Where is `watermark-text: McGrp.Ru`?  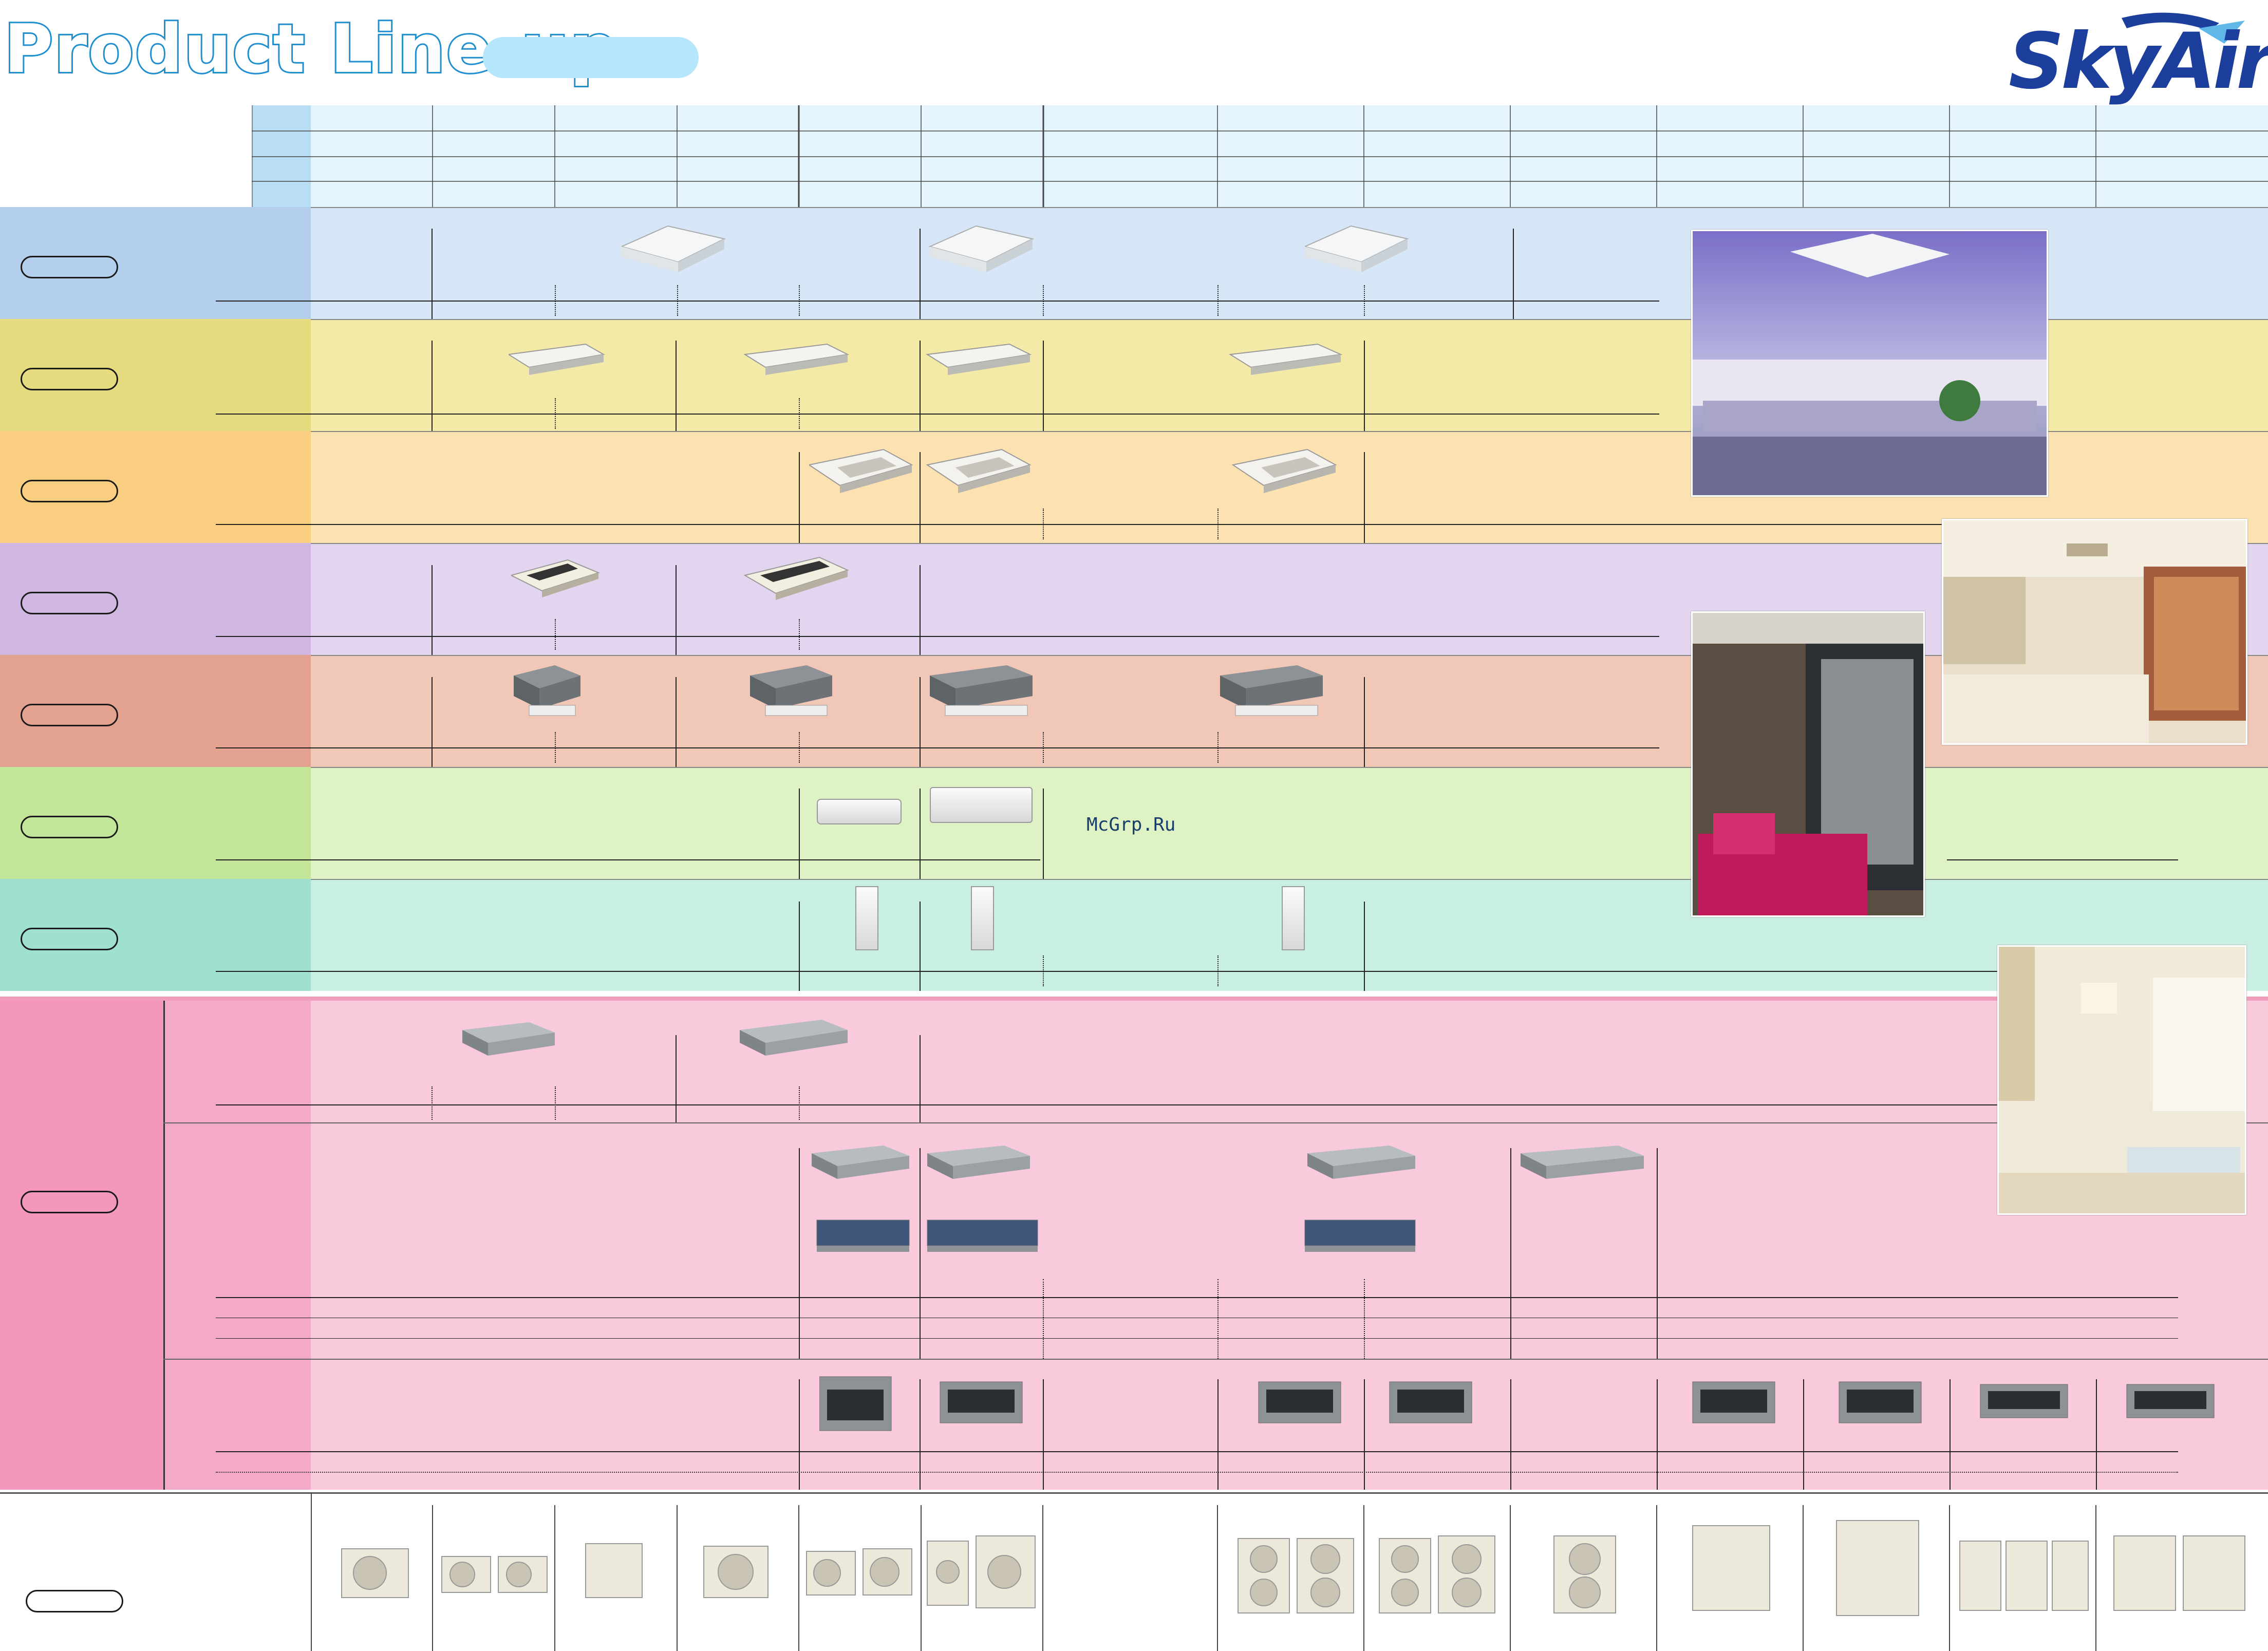 watermark-text: McGrp.Ru is located at coordinates (1131, 824).